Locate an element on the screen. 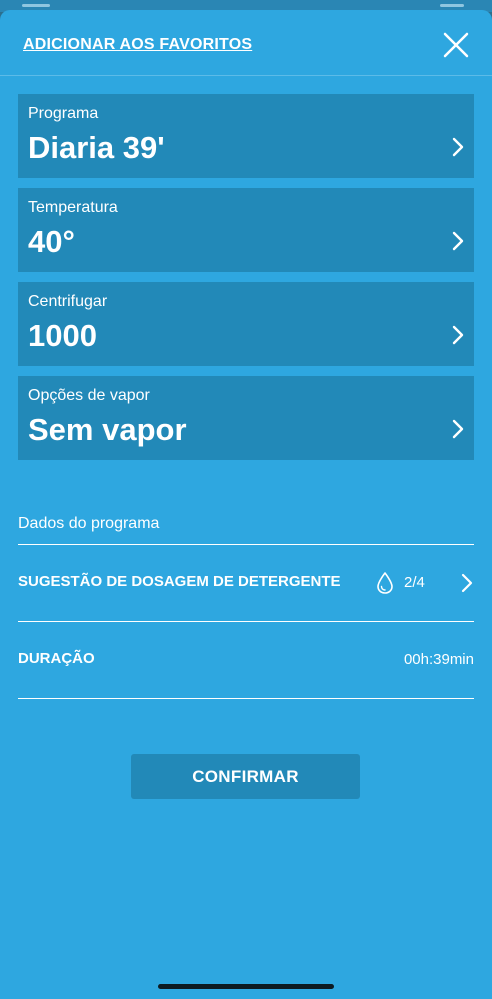 This screenshot has height=999, width=492. spin-value: 1000 is located at coordinates (62, 335).